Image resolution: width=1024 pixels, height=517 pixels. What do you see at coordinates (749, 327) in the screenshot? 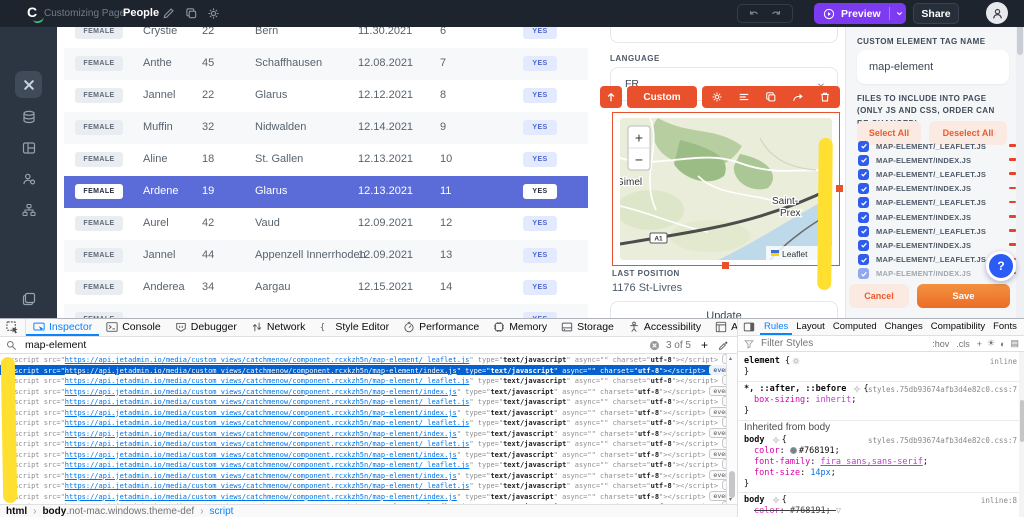
I see `dock-sidebar-icon` at bounding box center [749, 327].